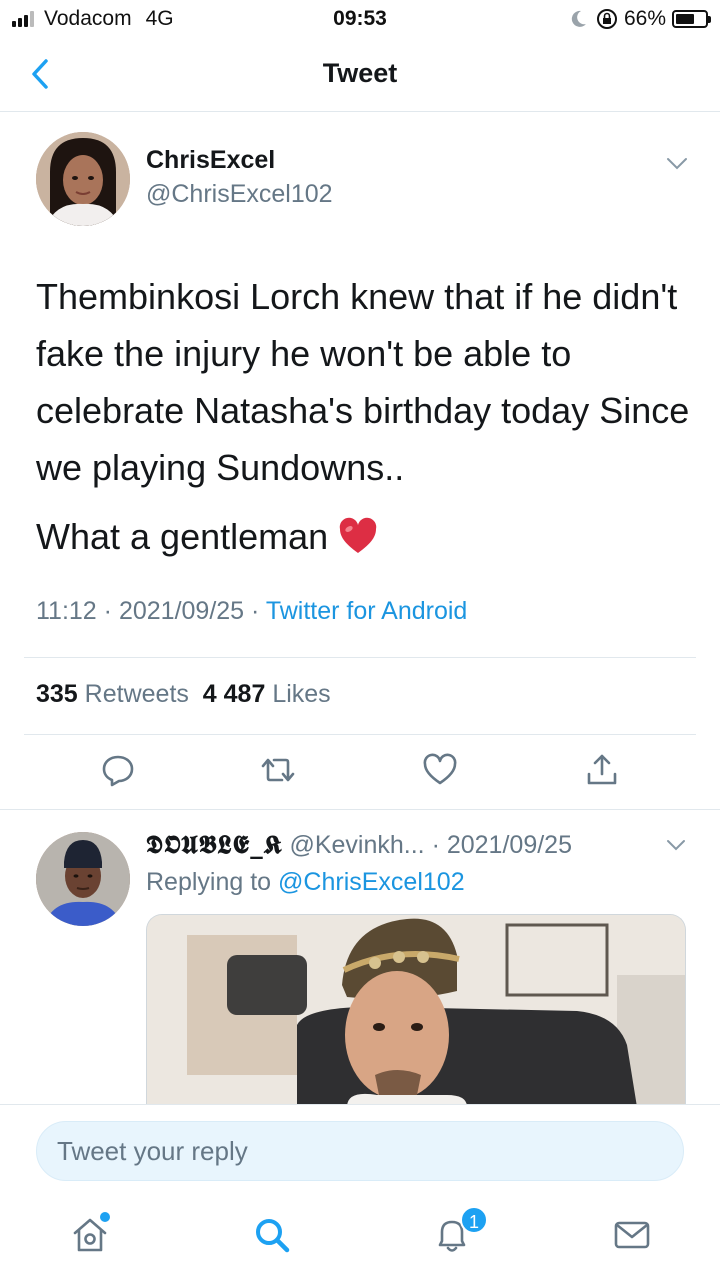 The image size is (720, 1280). I want to click on tweet-source-link: Twitter for Android, so click(366, 611).